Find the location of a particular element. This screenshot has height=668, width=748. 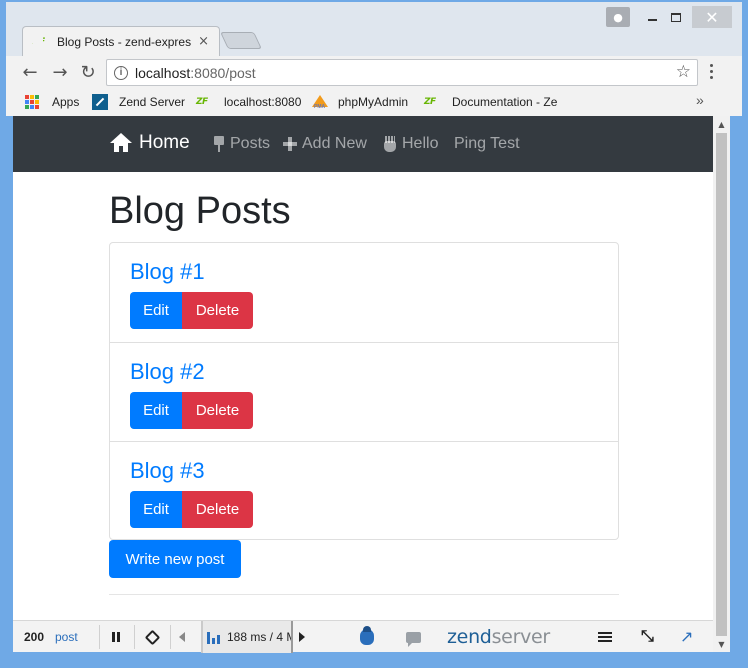

bar-chart-icon is located at coordinates (213, 637).